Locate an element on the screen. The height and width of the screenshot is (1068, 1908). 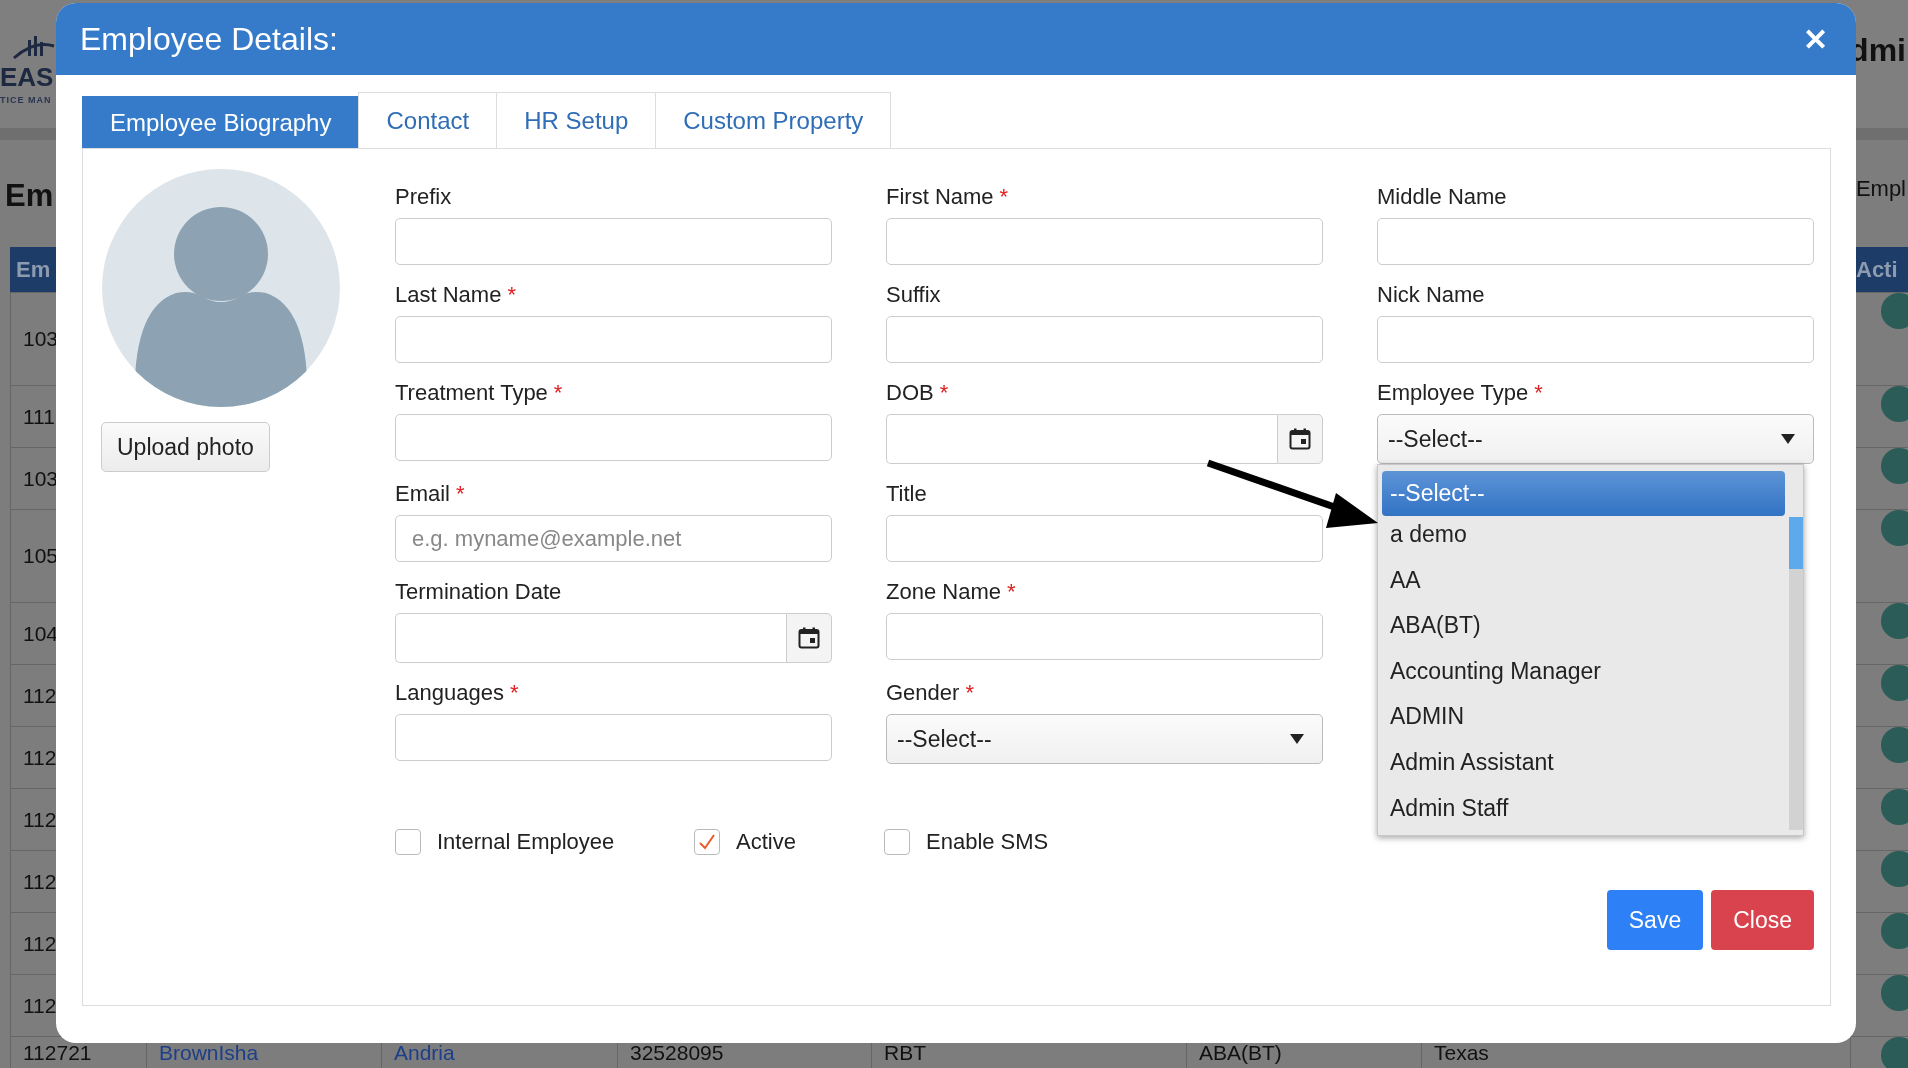
logo-icon is located at coordinates (34, 49).